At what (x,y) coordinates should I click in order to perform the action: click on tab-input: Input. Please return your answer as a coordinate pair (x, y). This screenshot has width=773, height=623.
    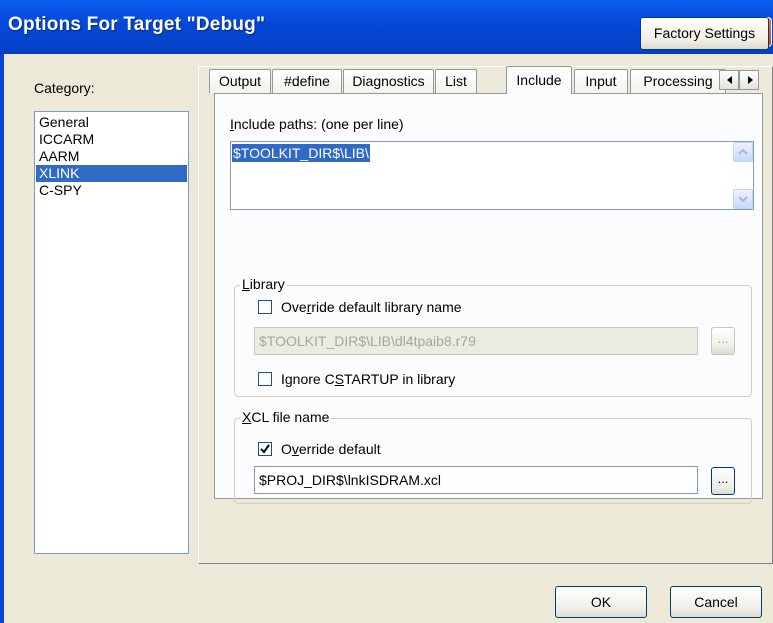
    Looking at the image, I should click on (601, 81).